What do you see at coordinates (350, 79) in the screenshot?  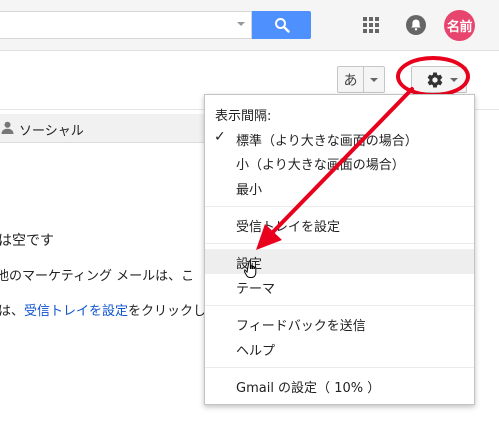 I see `input-tools-button: あ` at bounding box center [350, 79].